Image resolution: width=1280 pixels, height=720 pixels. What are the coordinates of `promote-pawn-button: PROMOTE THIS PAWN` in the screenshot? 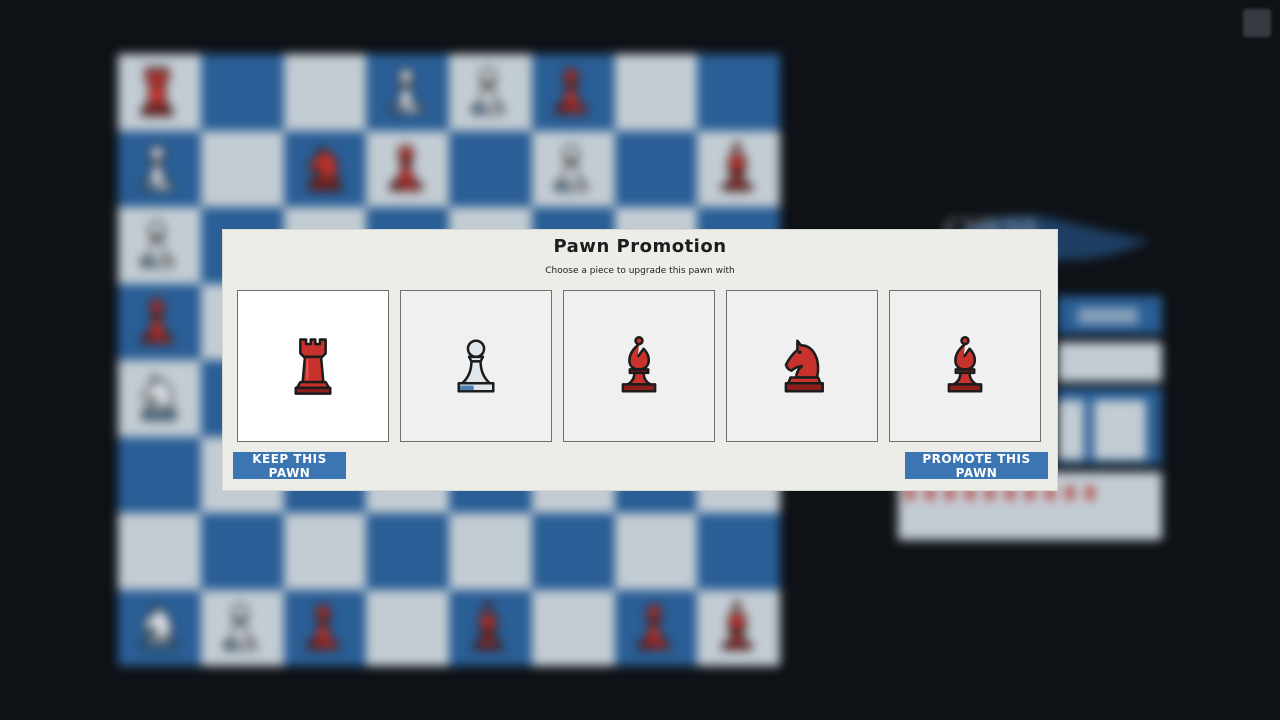 It's located at (976, 466).